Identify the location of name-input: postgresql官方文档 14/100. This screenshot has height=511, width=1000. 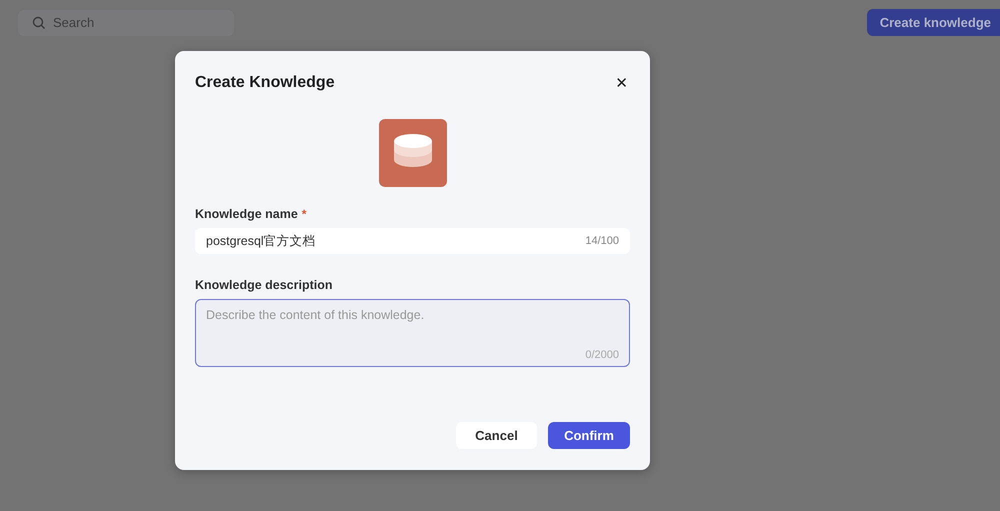
(412, 241).